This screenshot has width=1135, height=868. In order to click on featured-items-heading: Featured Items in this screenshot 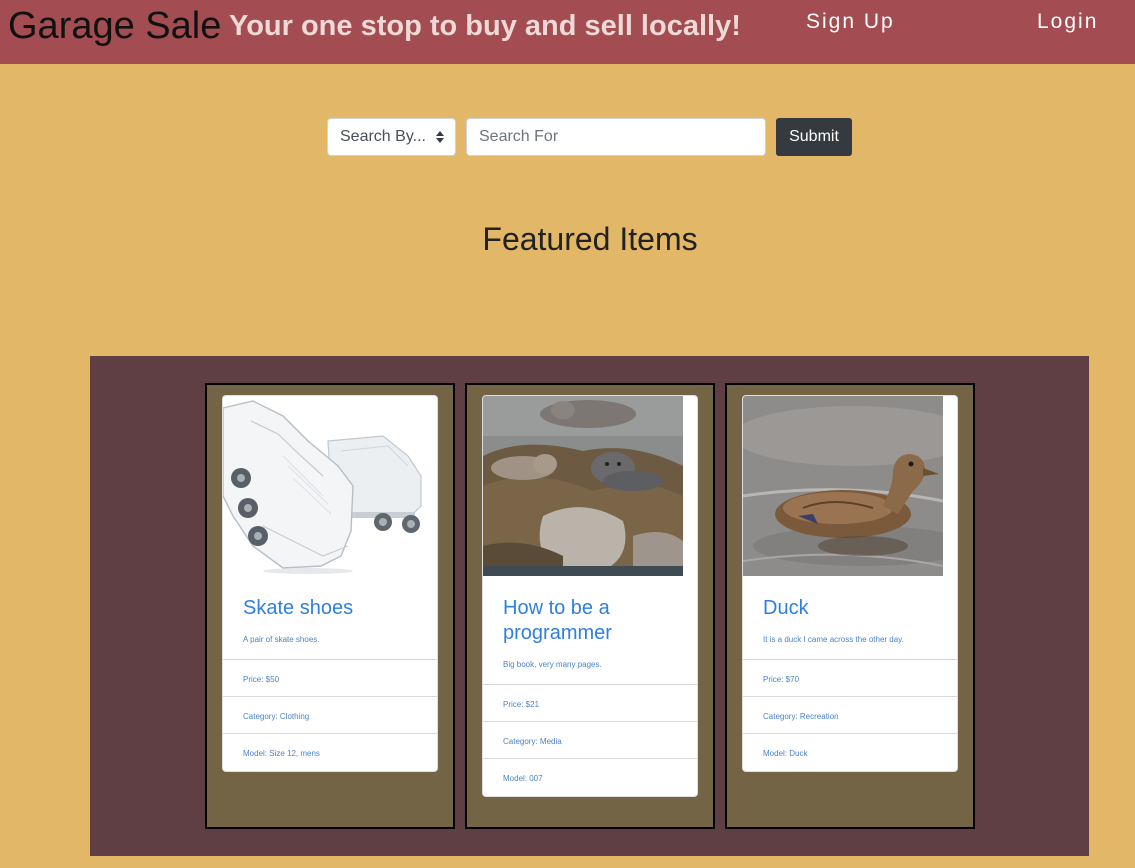, I will do `click(590, 239)`.